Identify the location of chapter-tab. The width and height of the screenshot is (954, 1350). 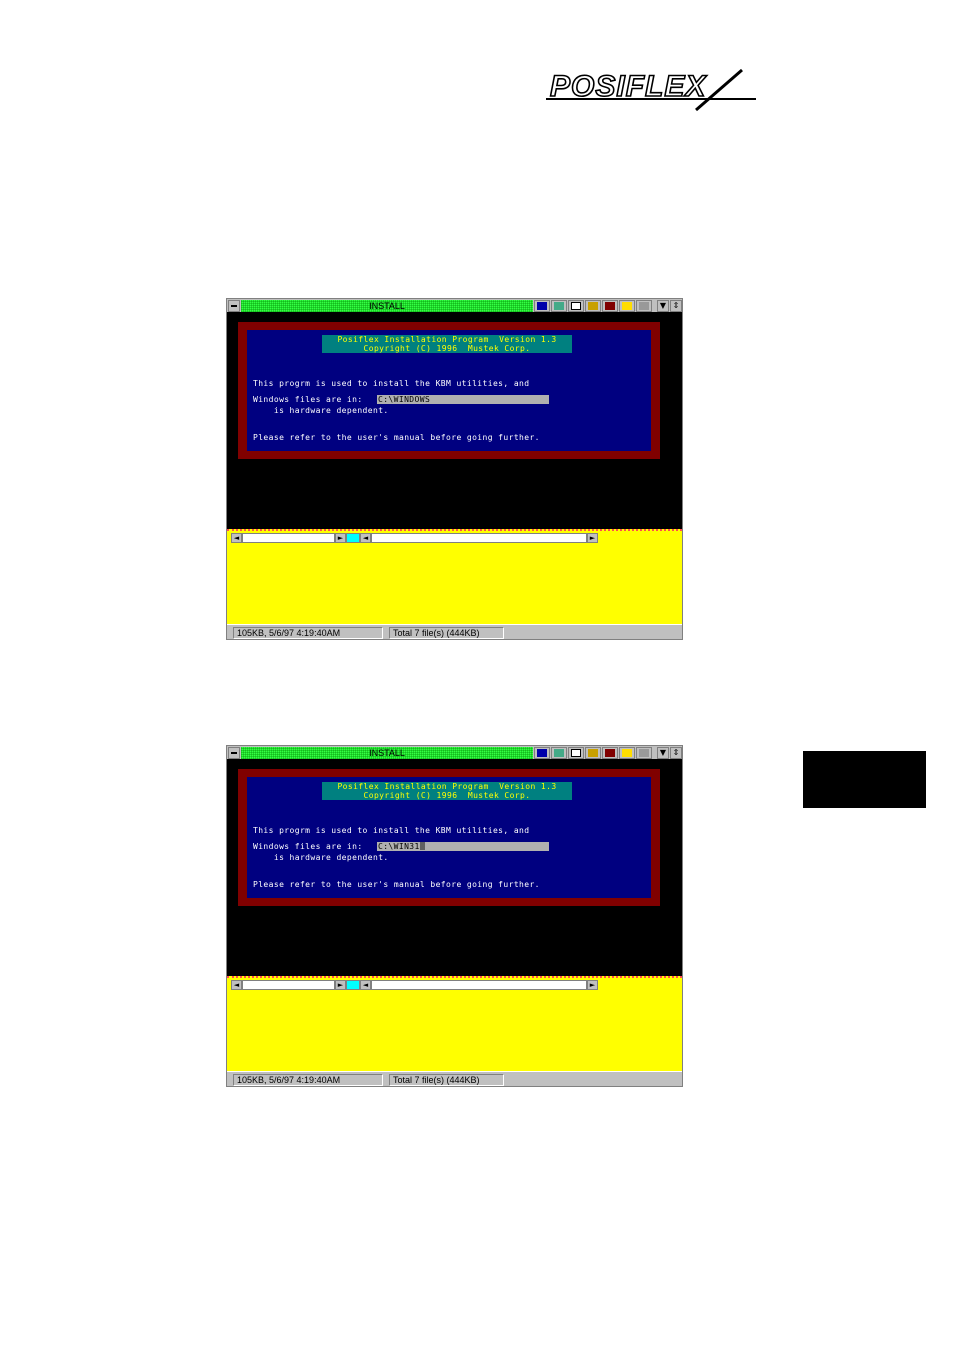
(864, 779).